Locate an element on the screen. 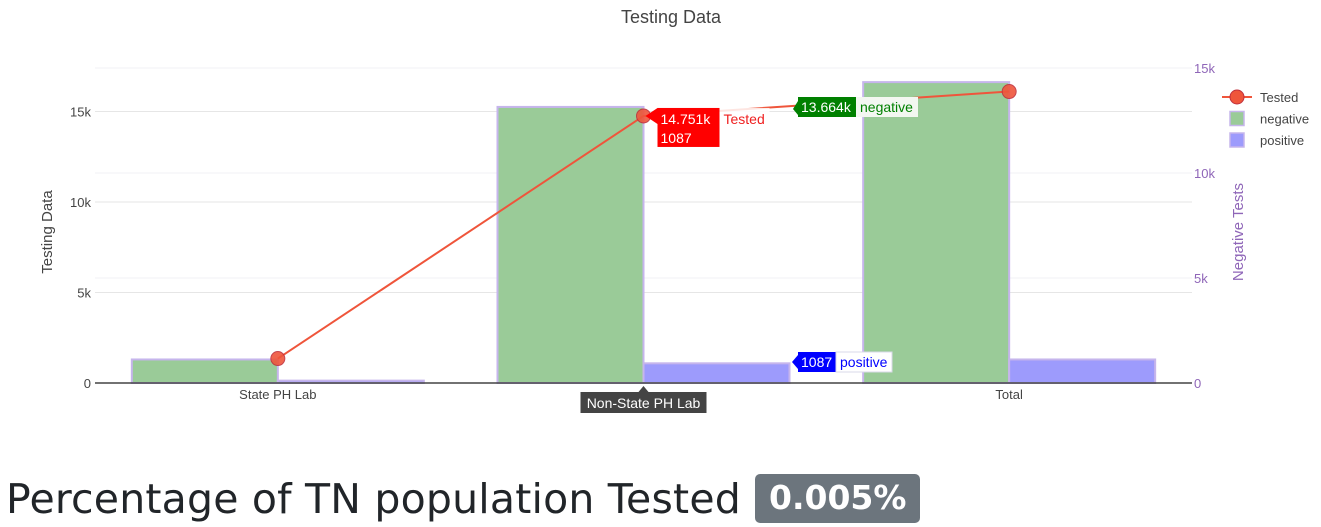 This screenshot has height=527, width=1321. right-tick-label: 5k is located at coordinates (1201, 278).